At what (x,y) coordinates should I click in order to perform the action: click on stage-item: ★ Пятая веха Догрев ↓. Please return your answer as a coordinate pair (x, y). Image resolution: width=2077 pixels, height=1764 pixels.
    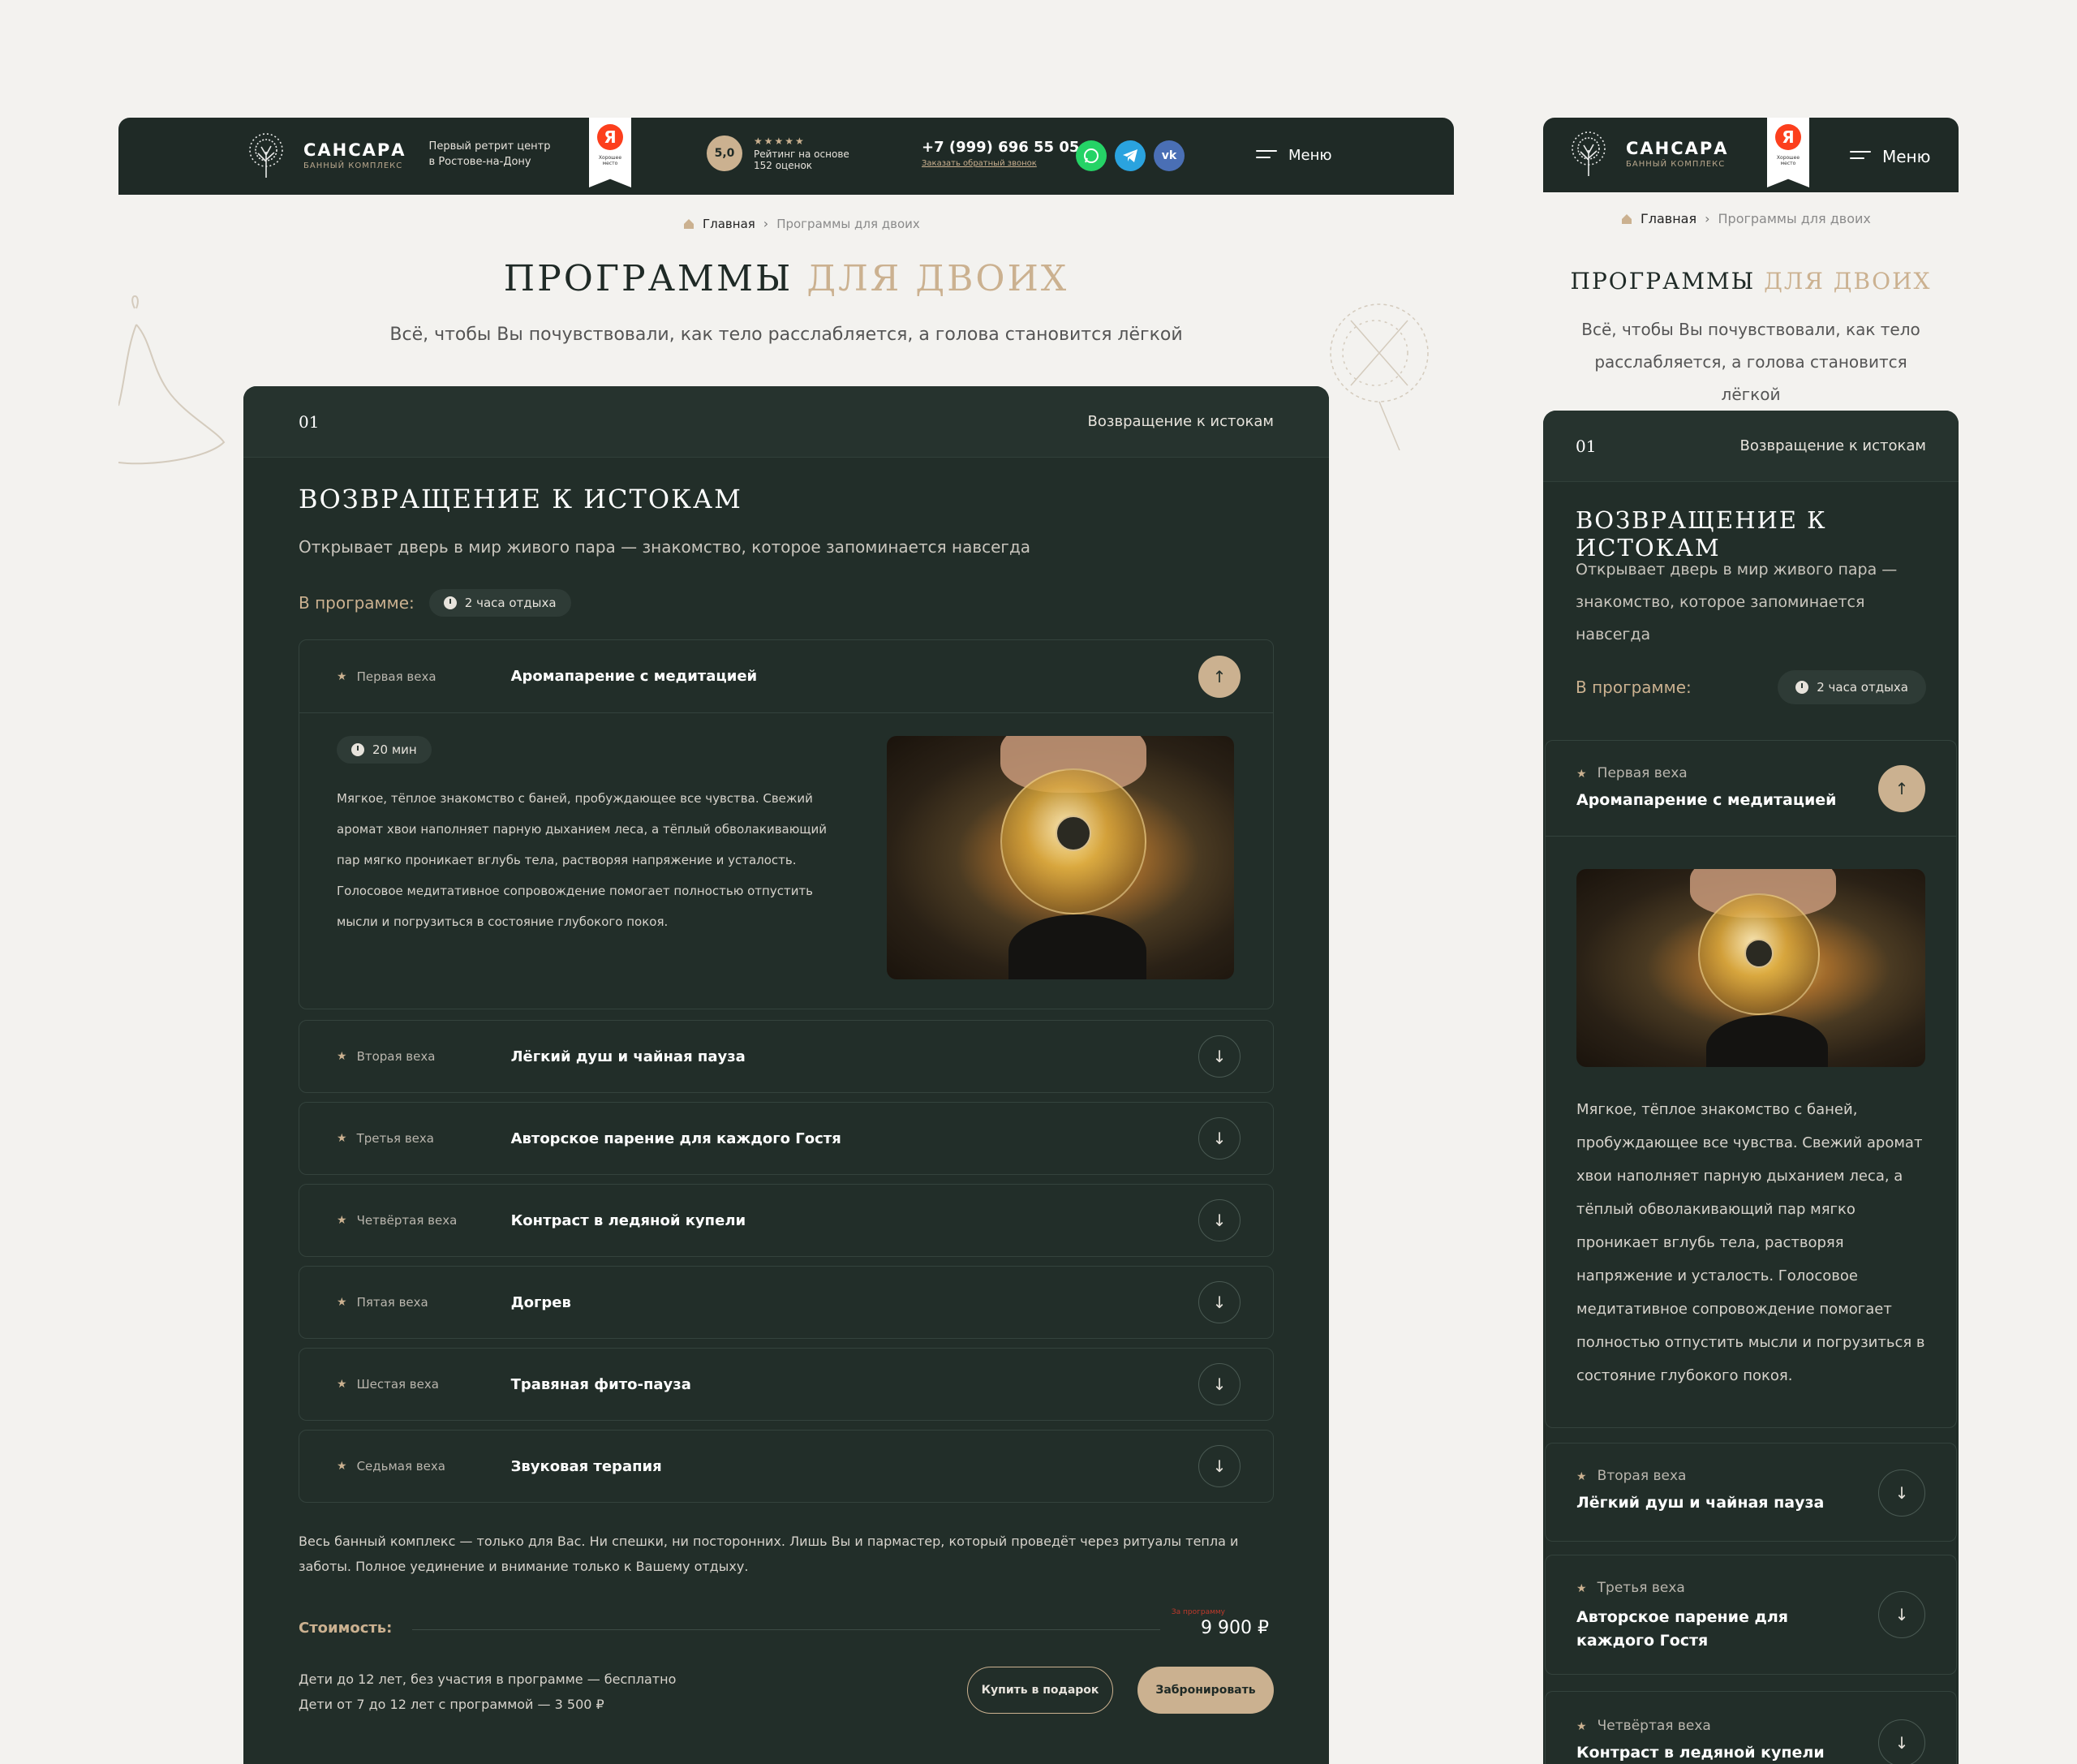
    Looking at the image, I should click on (786, 1302).